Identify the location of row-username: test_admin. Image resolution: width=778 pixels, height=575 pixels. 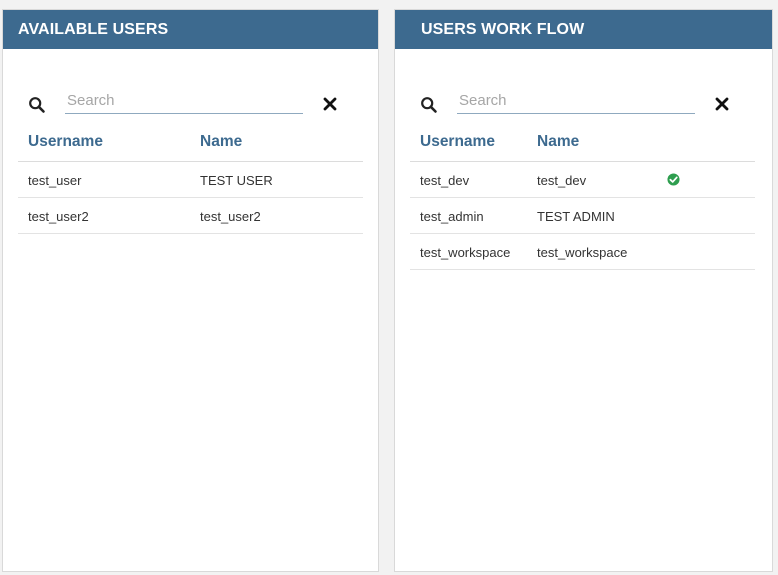
(452, 216).